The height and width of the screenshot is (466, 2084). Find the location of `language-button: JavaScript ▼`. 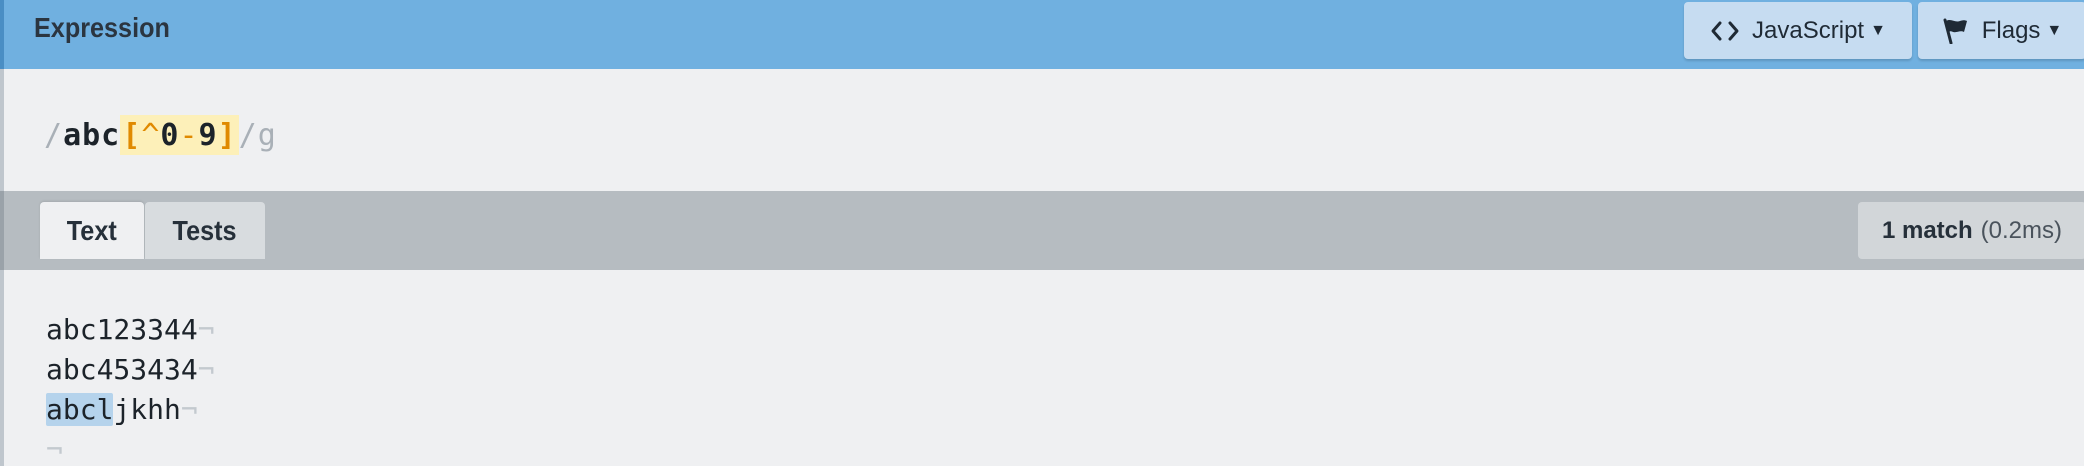

language-button: JavaScript ▼ is located at coordinates (1798, 30).